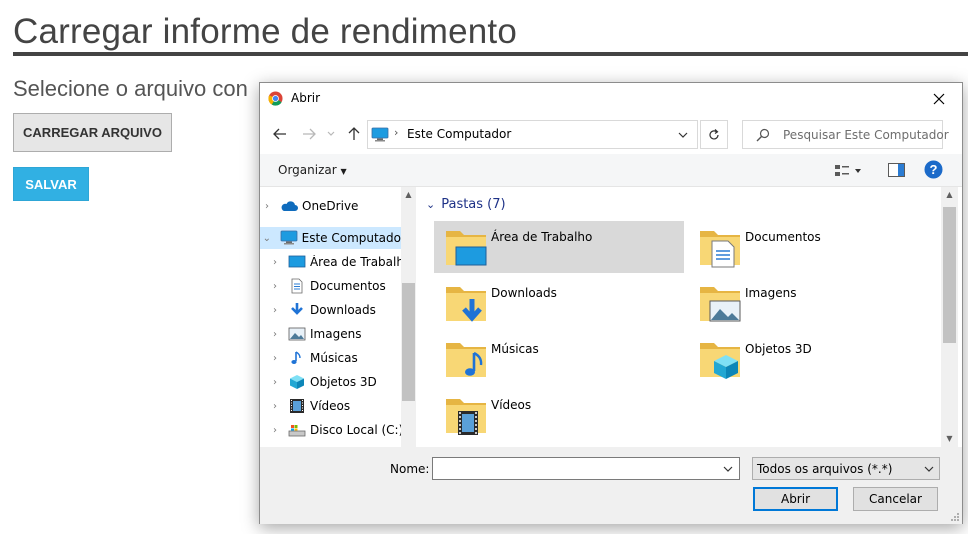 The height and width of the screenshot is (534, 968). I want to click on nav-item-label: Downloads, so click(343, 310).